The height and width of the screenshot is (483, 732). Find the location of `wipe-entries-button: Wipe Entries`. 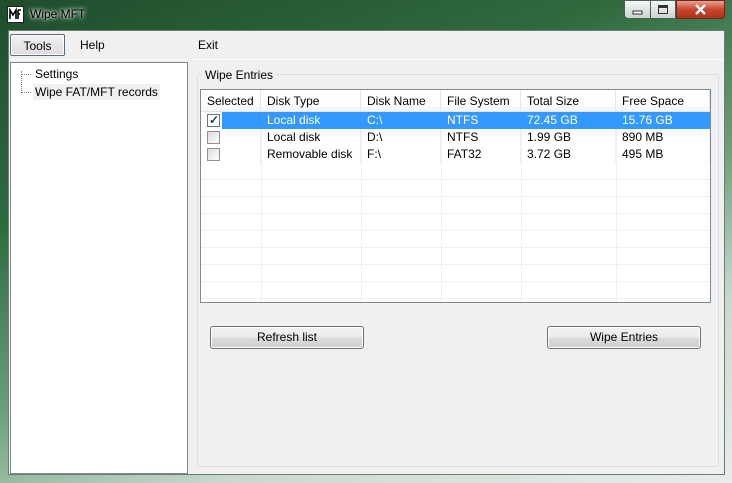

wipe-entries-button: Wipe Entries is located at coordinates (624, 337).